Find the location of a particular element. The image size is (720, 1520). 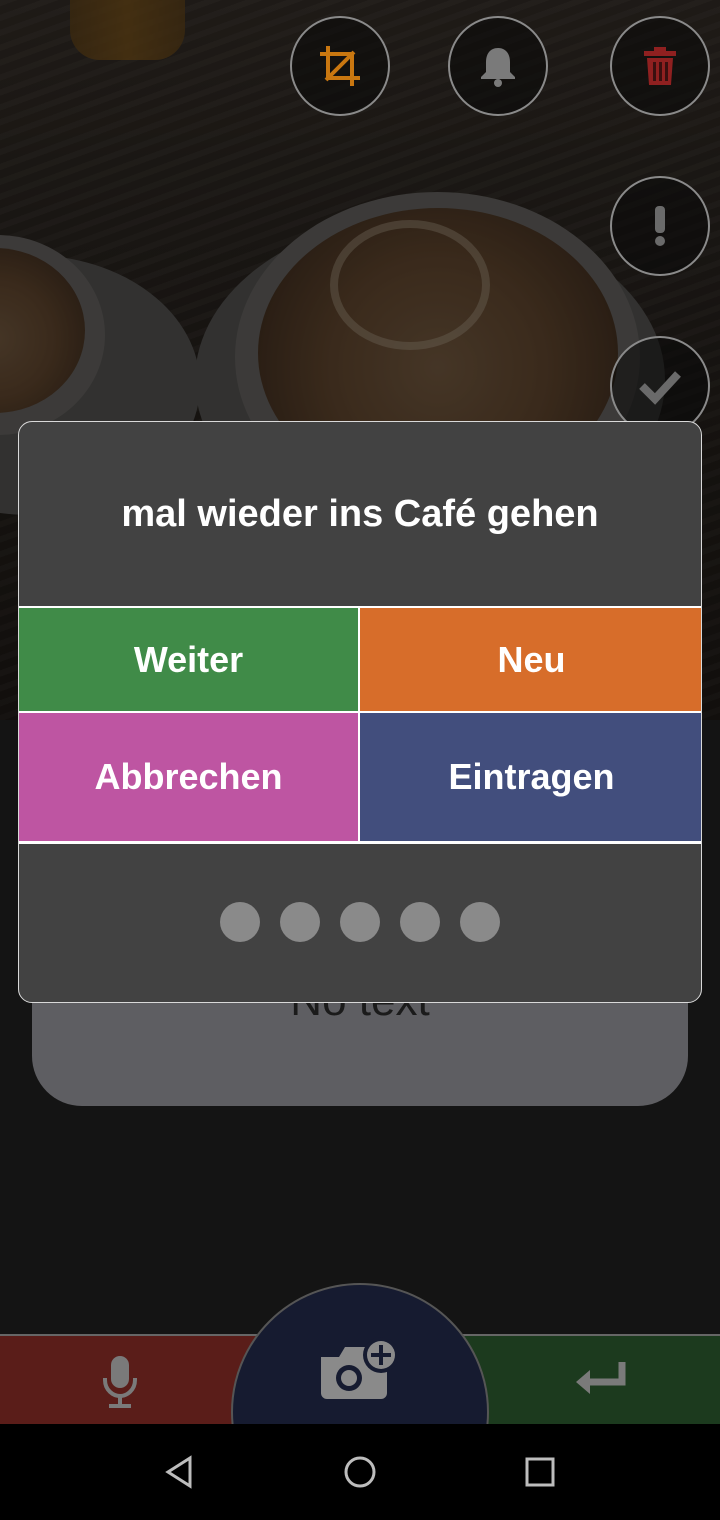

system-nav-bar is located at coordinates (360, 1472).